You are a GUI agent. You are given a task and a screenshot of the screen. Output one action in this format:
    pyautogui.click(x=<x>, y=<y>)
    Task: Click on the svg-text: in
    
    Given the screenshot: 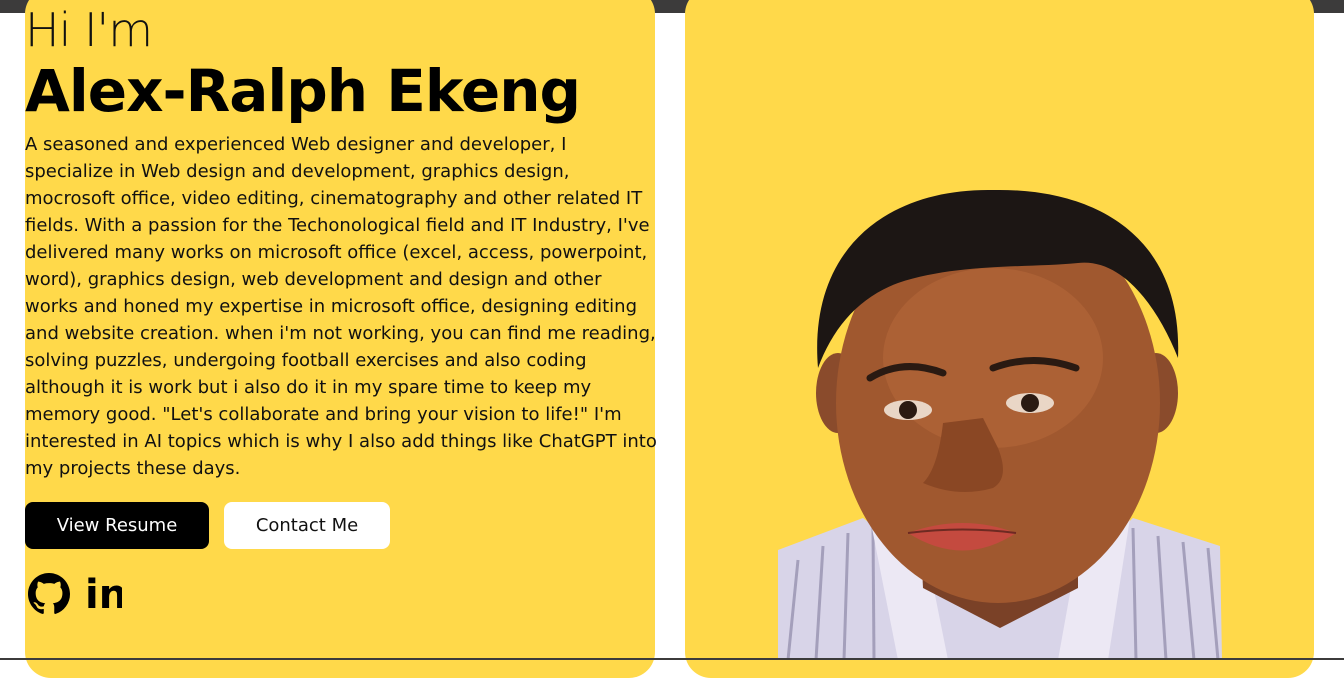 What is the action you would take?
    pyautogui.click(x=103, y=594)
    